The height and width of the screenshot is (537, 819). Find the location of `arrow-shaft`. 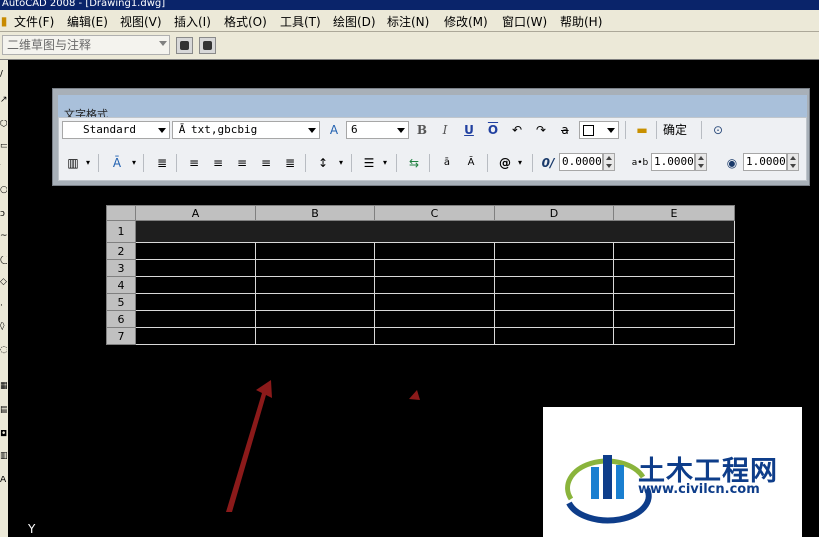

arrow-shaft is located at coordinates (249, 446).